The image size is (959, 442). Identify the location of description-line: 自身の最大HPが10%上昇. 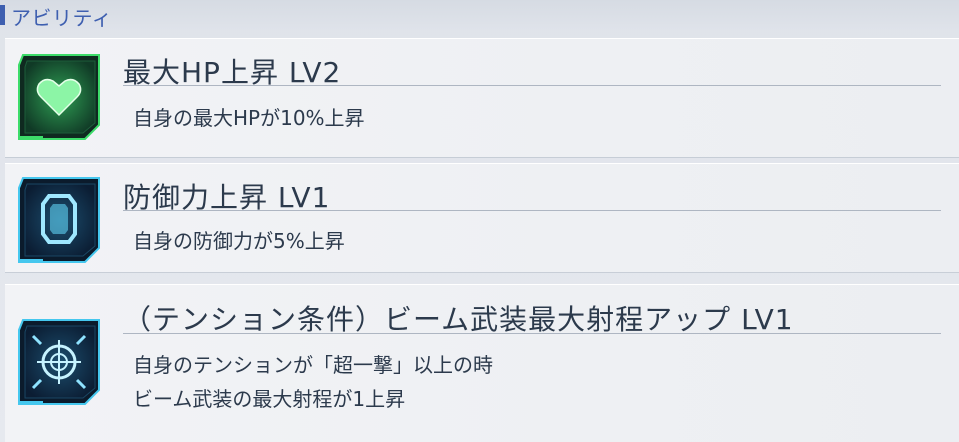
(249, 118).